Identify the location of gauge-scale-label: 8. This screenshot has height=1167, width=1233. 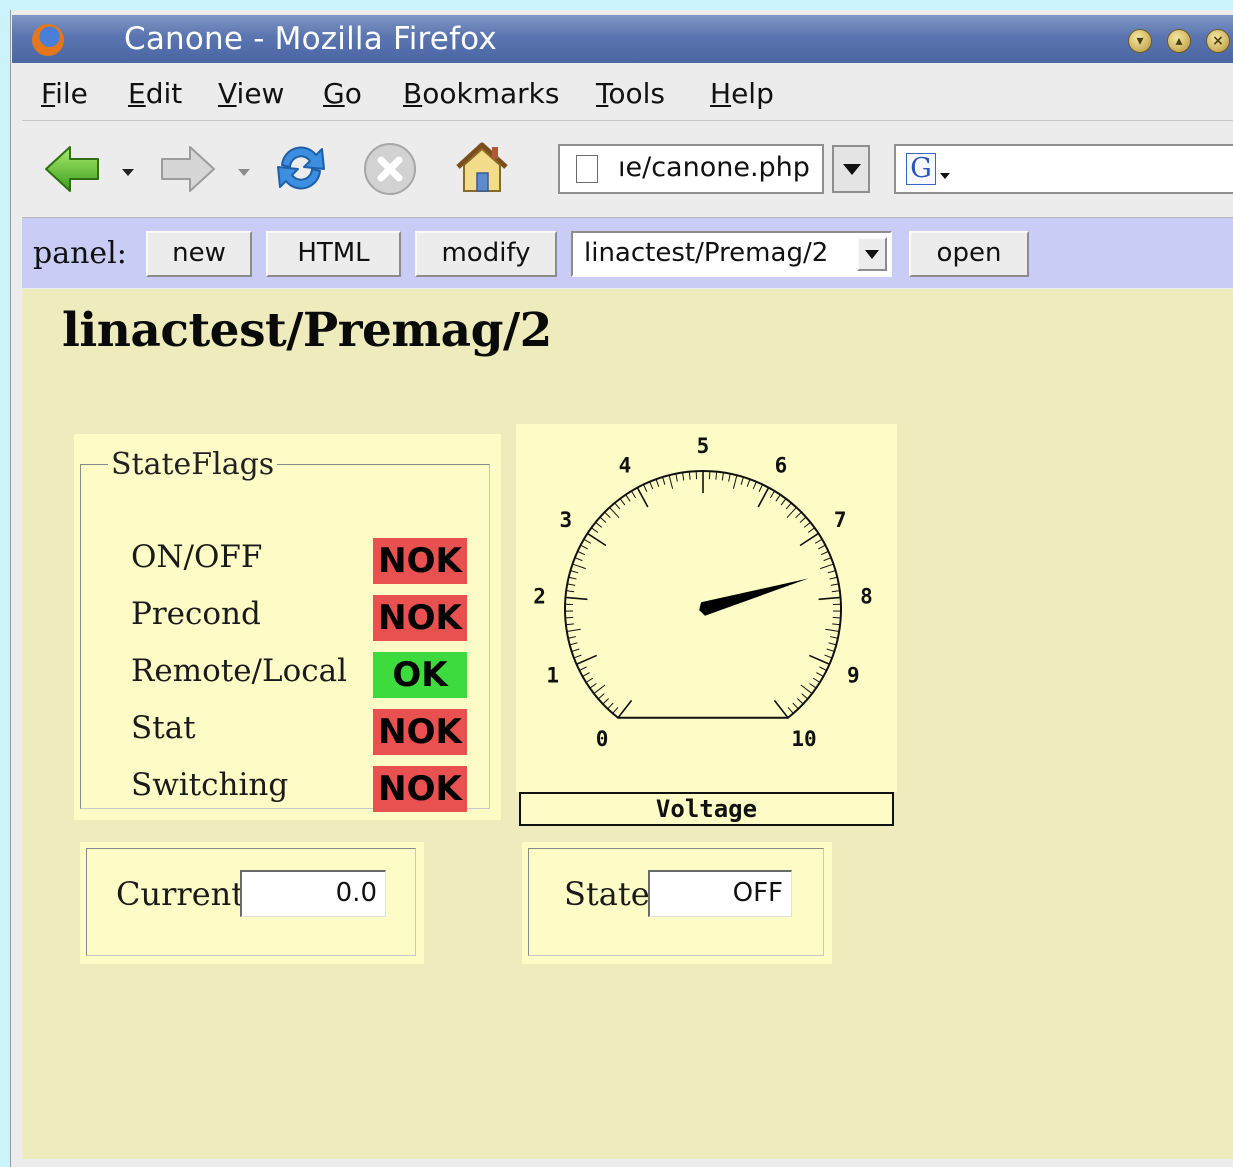
(866, 596).